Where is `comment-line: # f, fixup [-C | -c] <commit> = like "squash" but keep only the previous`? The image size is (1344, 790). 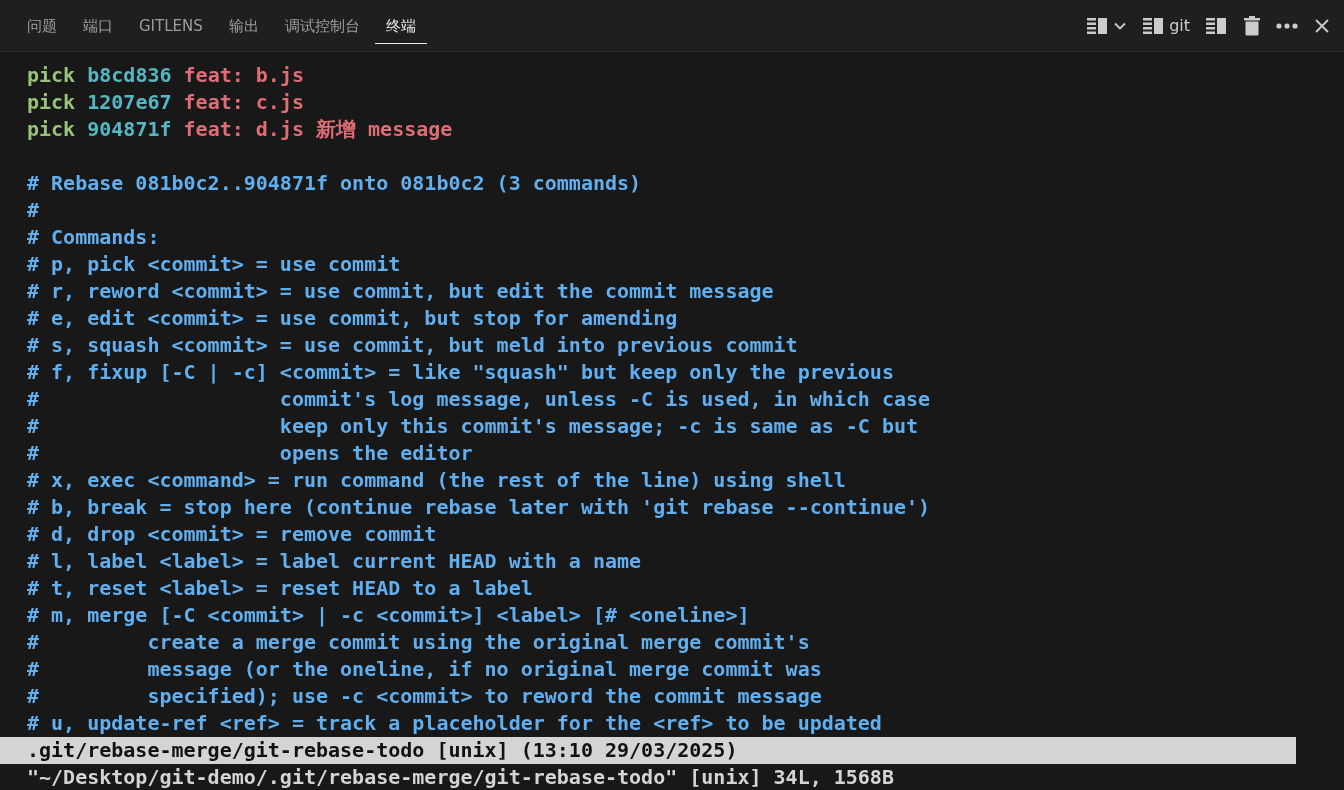
comment-line: # f, fixup [-C | -c] <commit> = like "squash" but keep only the previous is located at coordinates (460, 372).